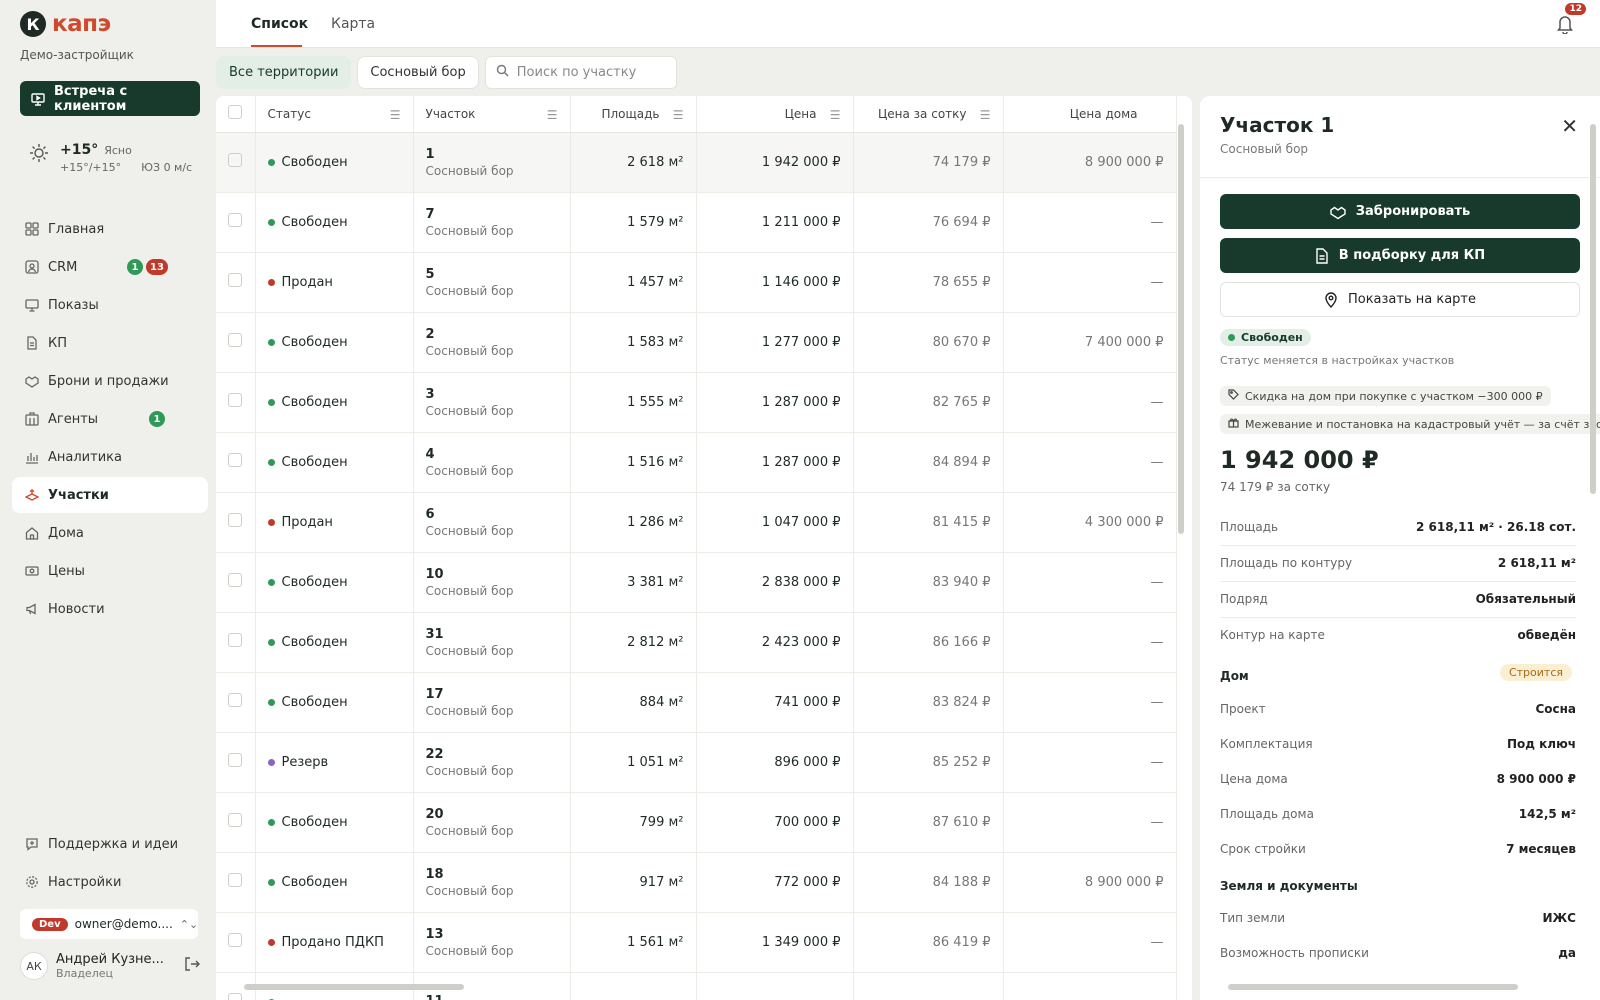  I want to click on price-per-sotka-cell: 76 694 ₽, so click(928, 222).